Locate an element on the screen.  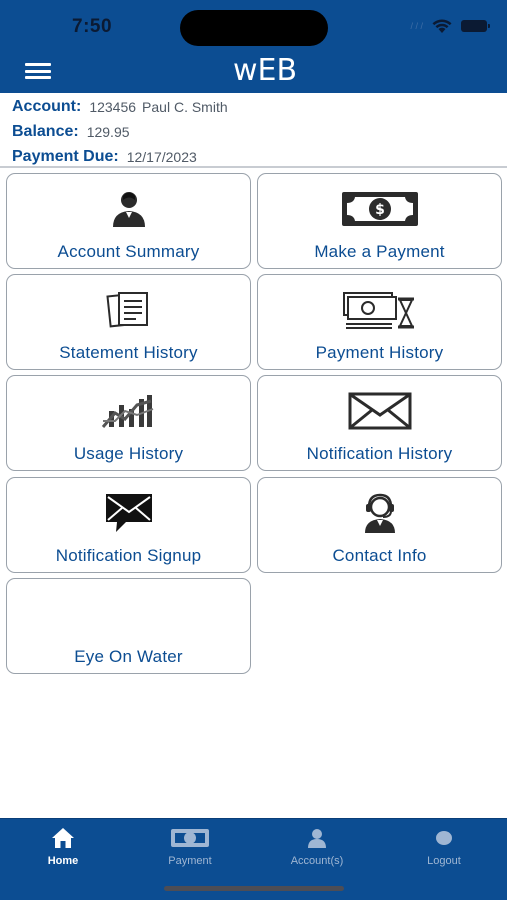
battery-icon is located at coordinates (475, 26).